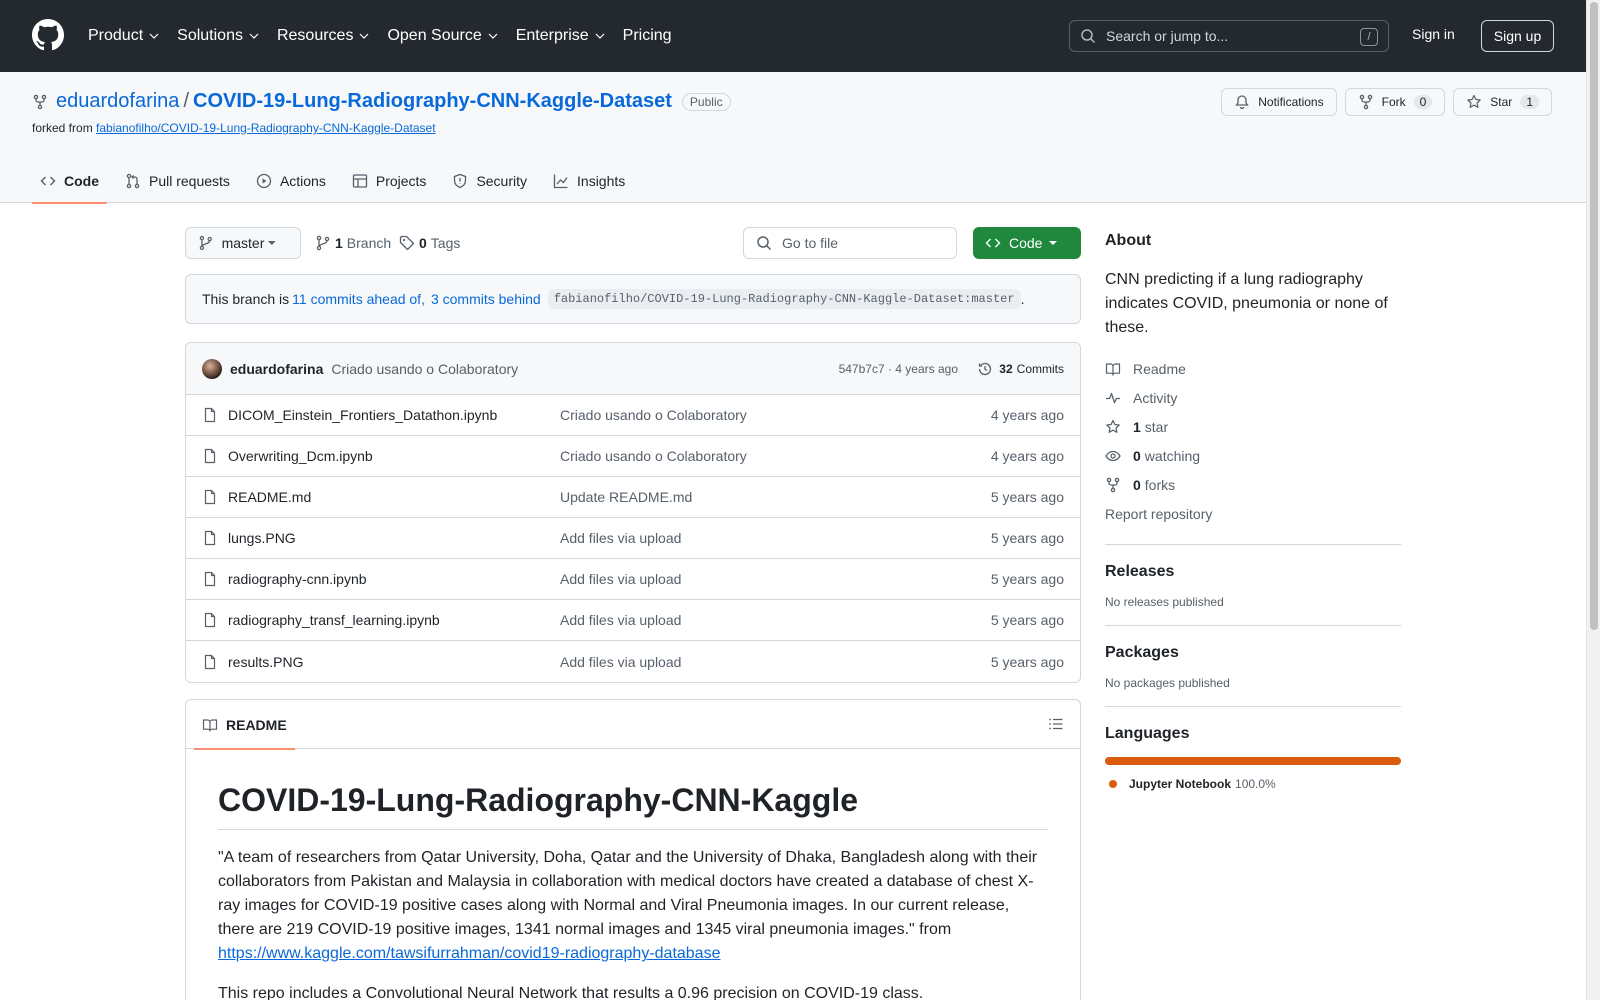 This screenshot has width=1600, height=1000. I want to click on file-name-link: radiography-cnn.ipynb, so click(297, 579).